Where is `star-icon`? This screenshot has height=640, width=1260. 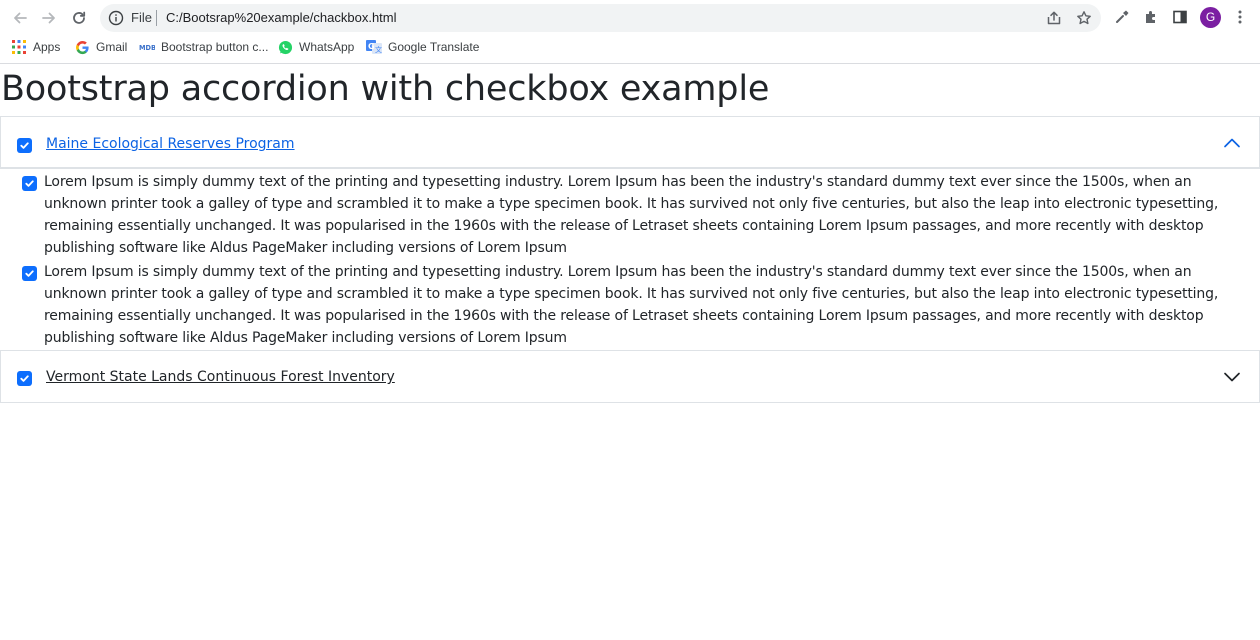
star-icon is located at coordinates (1084, 18).